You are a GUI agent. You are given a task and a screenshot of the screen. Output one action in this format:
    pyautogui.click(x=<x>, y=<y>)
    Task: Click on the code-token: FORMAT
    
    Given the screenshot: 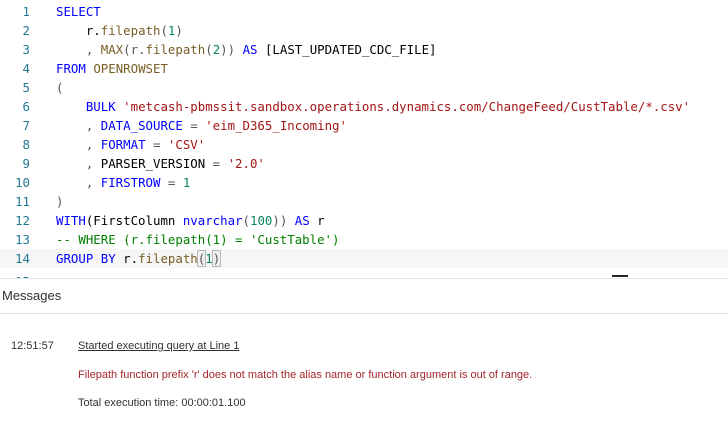 What is the action you would take?
    pyautogui.click(x=123, y=144)
    